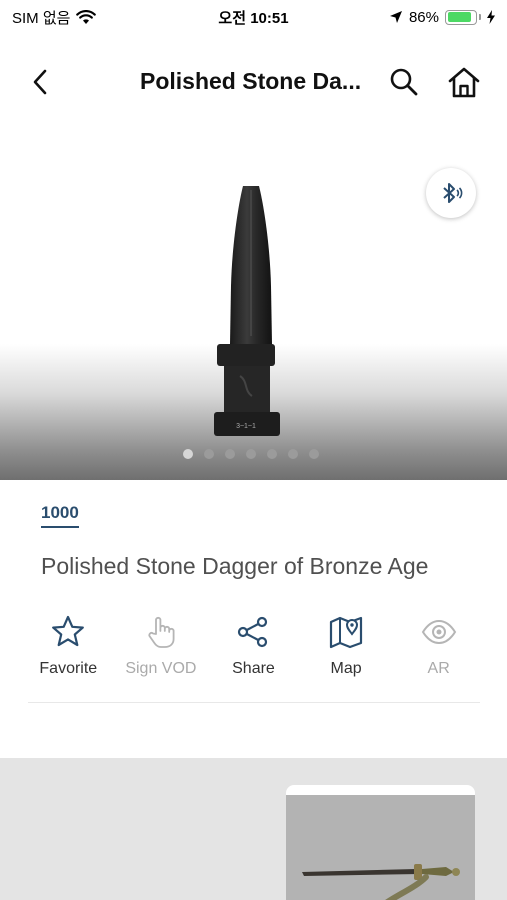 The height and width of the screenshot is (900, 507). Describe the element at coordinates (254, 702) in the screenshot. I see `divider` at that location.